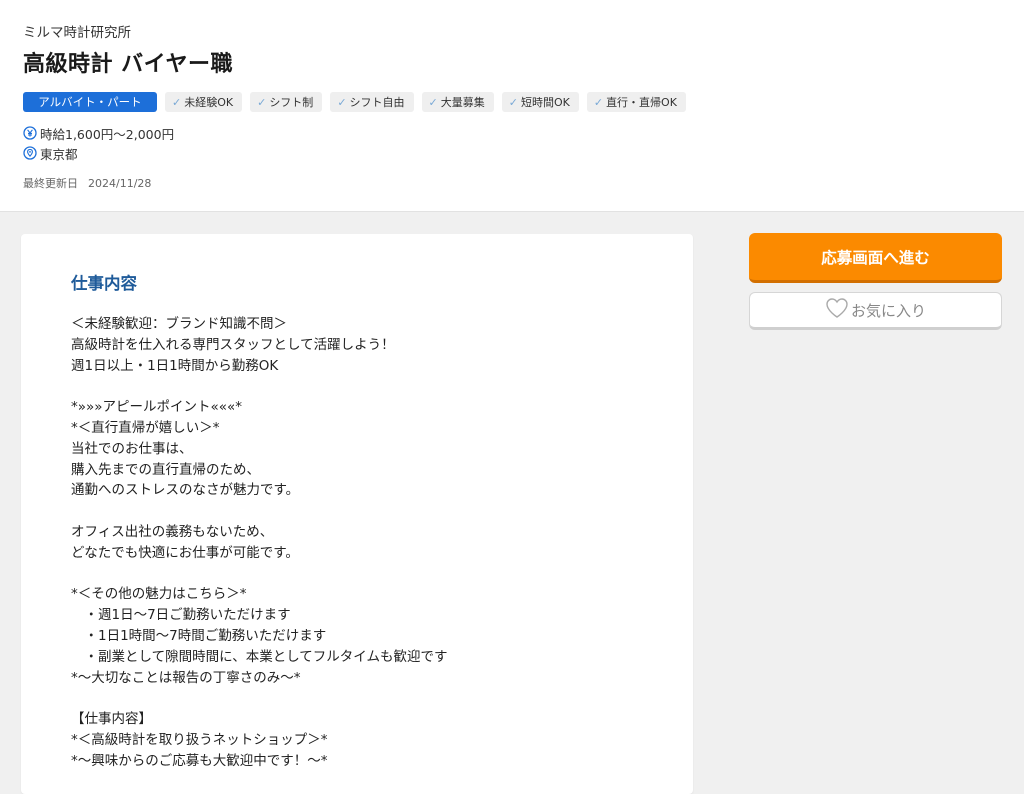  What do you see at coordinates (175, 365) in the screenshot?
I see `description-line: 週1日以上・1日1時間から勤務OK` at bounding box center [175, 365].